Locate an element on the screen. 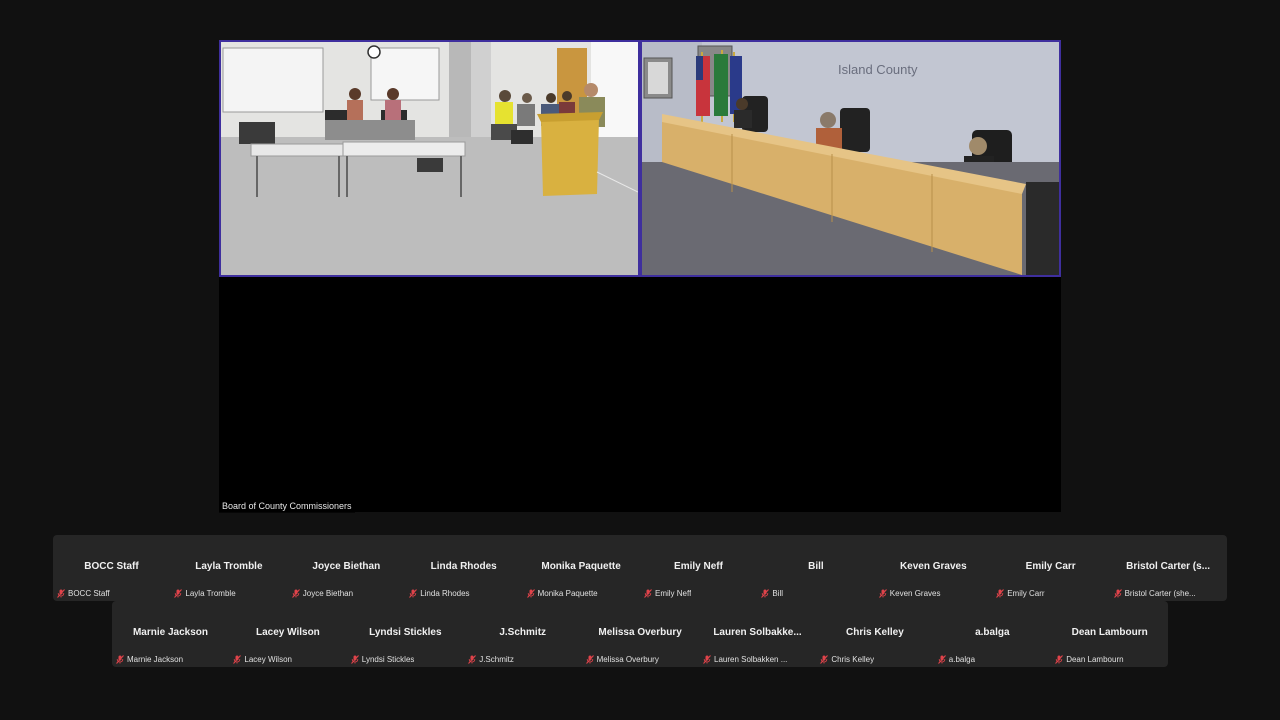 This screenshot has height=720, width=1280. participant-footer: Lacey Wilson is located at coordinates (288, 659).